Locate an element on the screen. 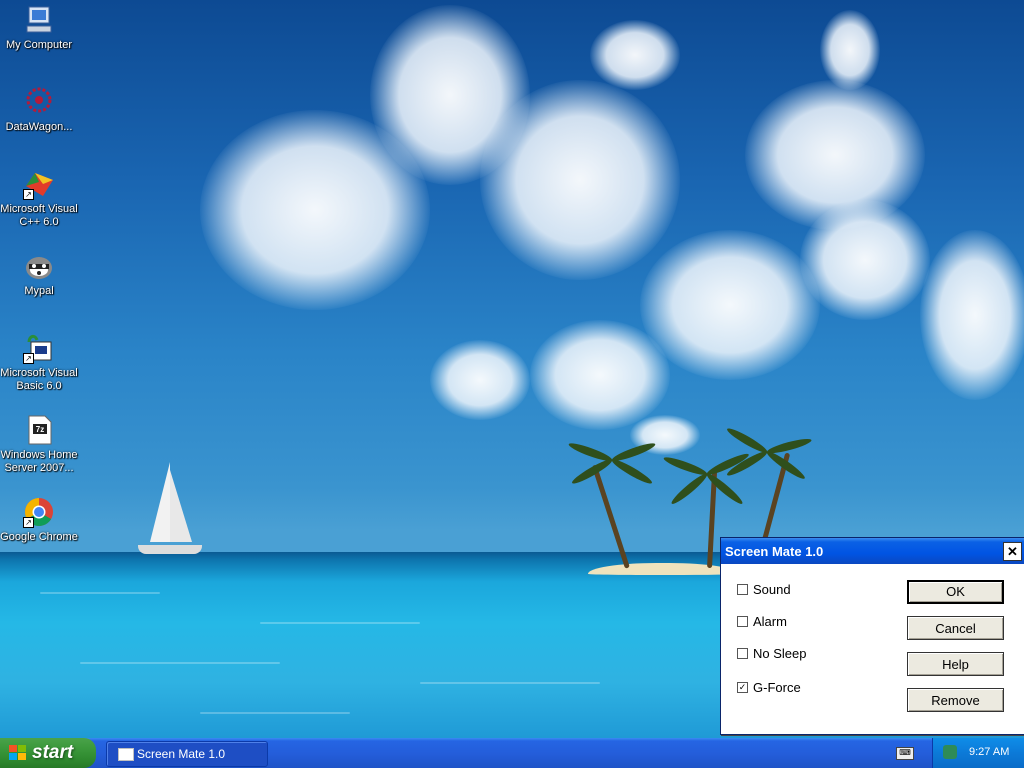  desktop-icon-label: Microsoft Visual Basic 6.0 is located at coordinates (39, 379).